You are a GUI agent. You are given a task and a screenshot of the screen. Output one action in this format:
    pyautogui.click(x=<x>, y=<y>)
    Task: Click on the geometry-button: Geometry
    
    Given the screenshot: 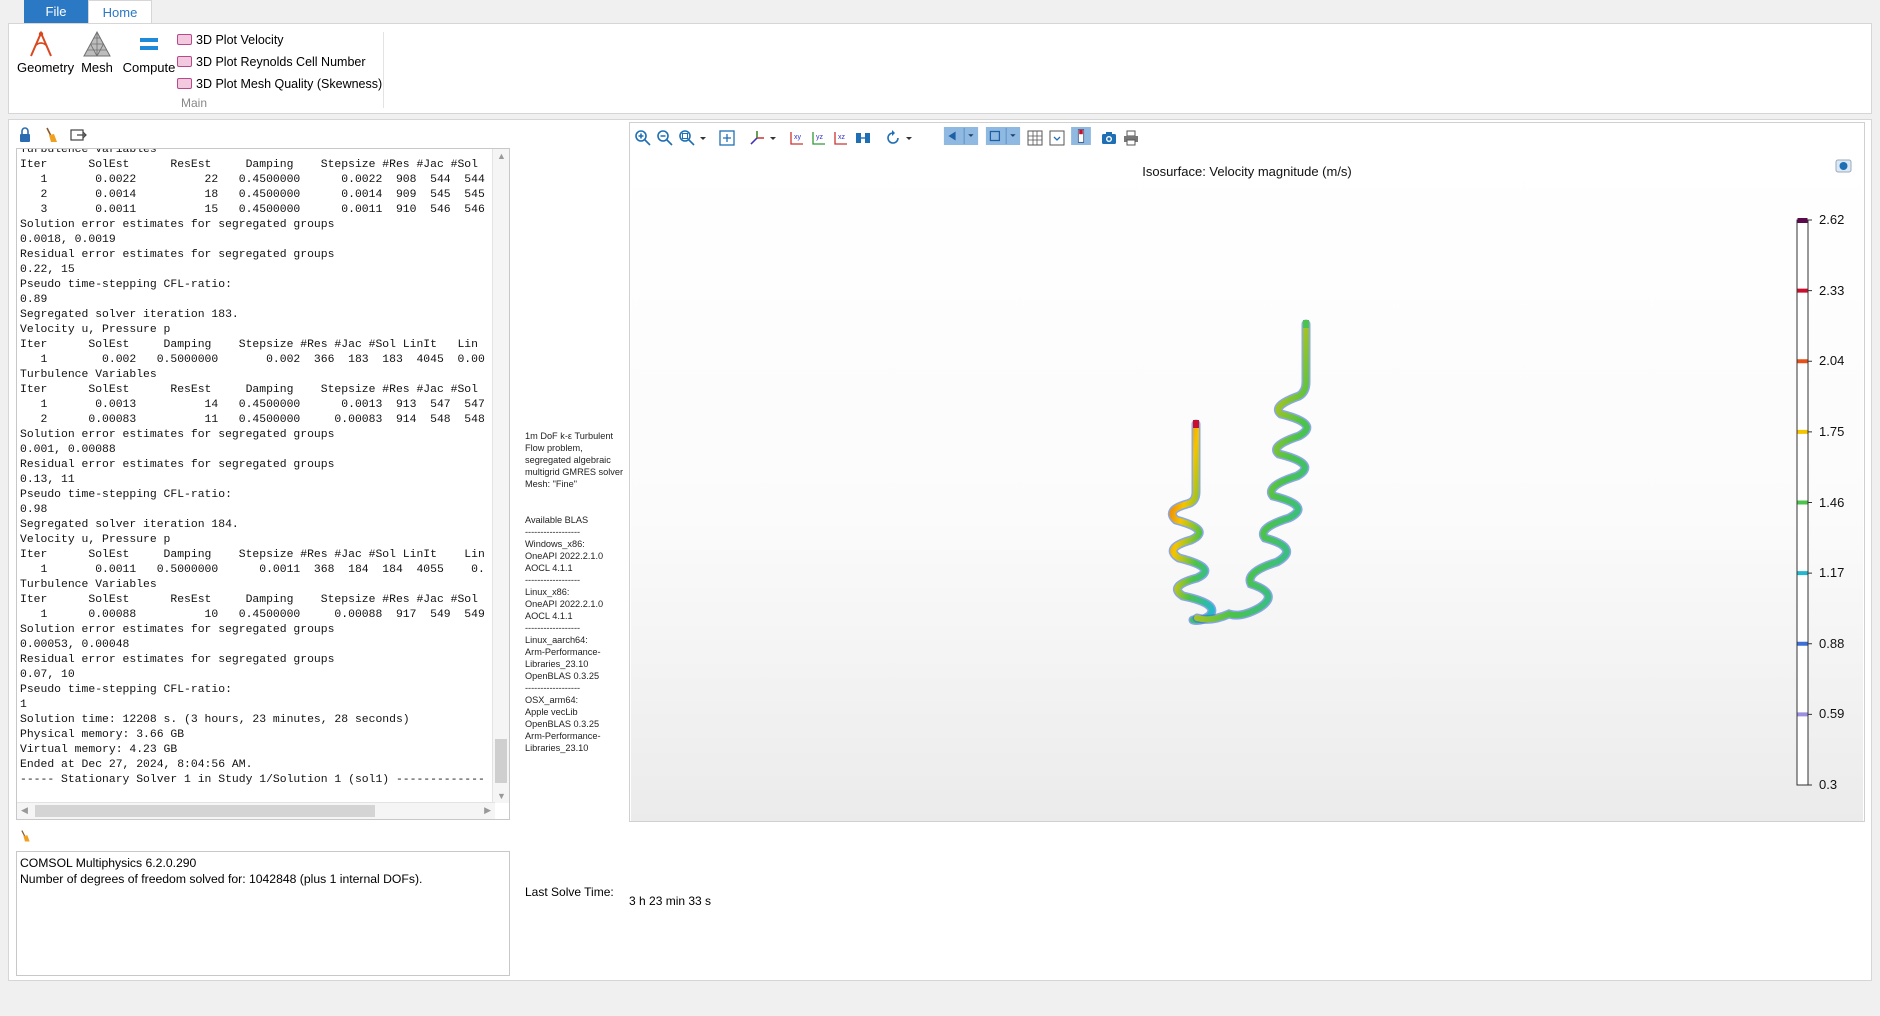 What is the action you would take?
    pyautogui.click(x=46, y=52)
    